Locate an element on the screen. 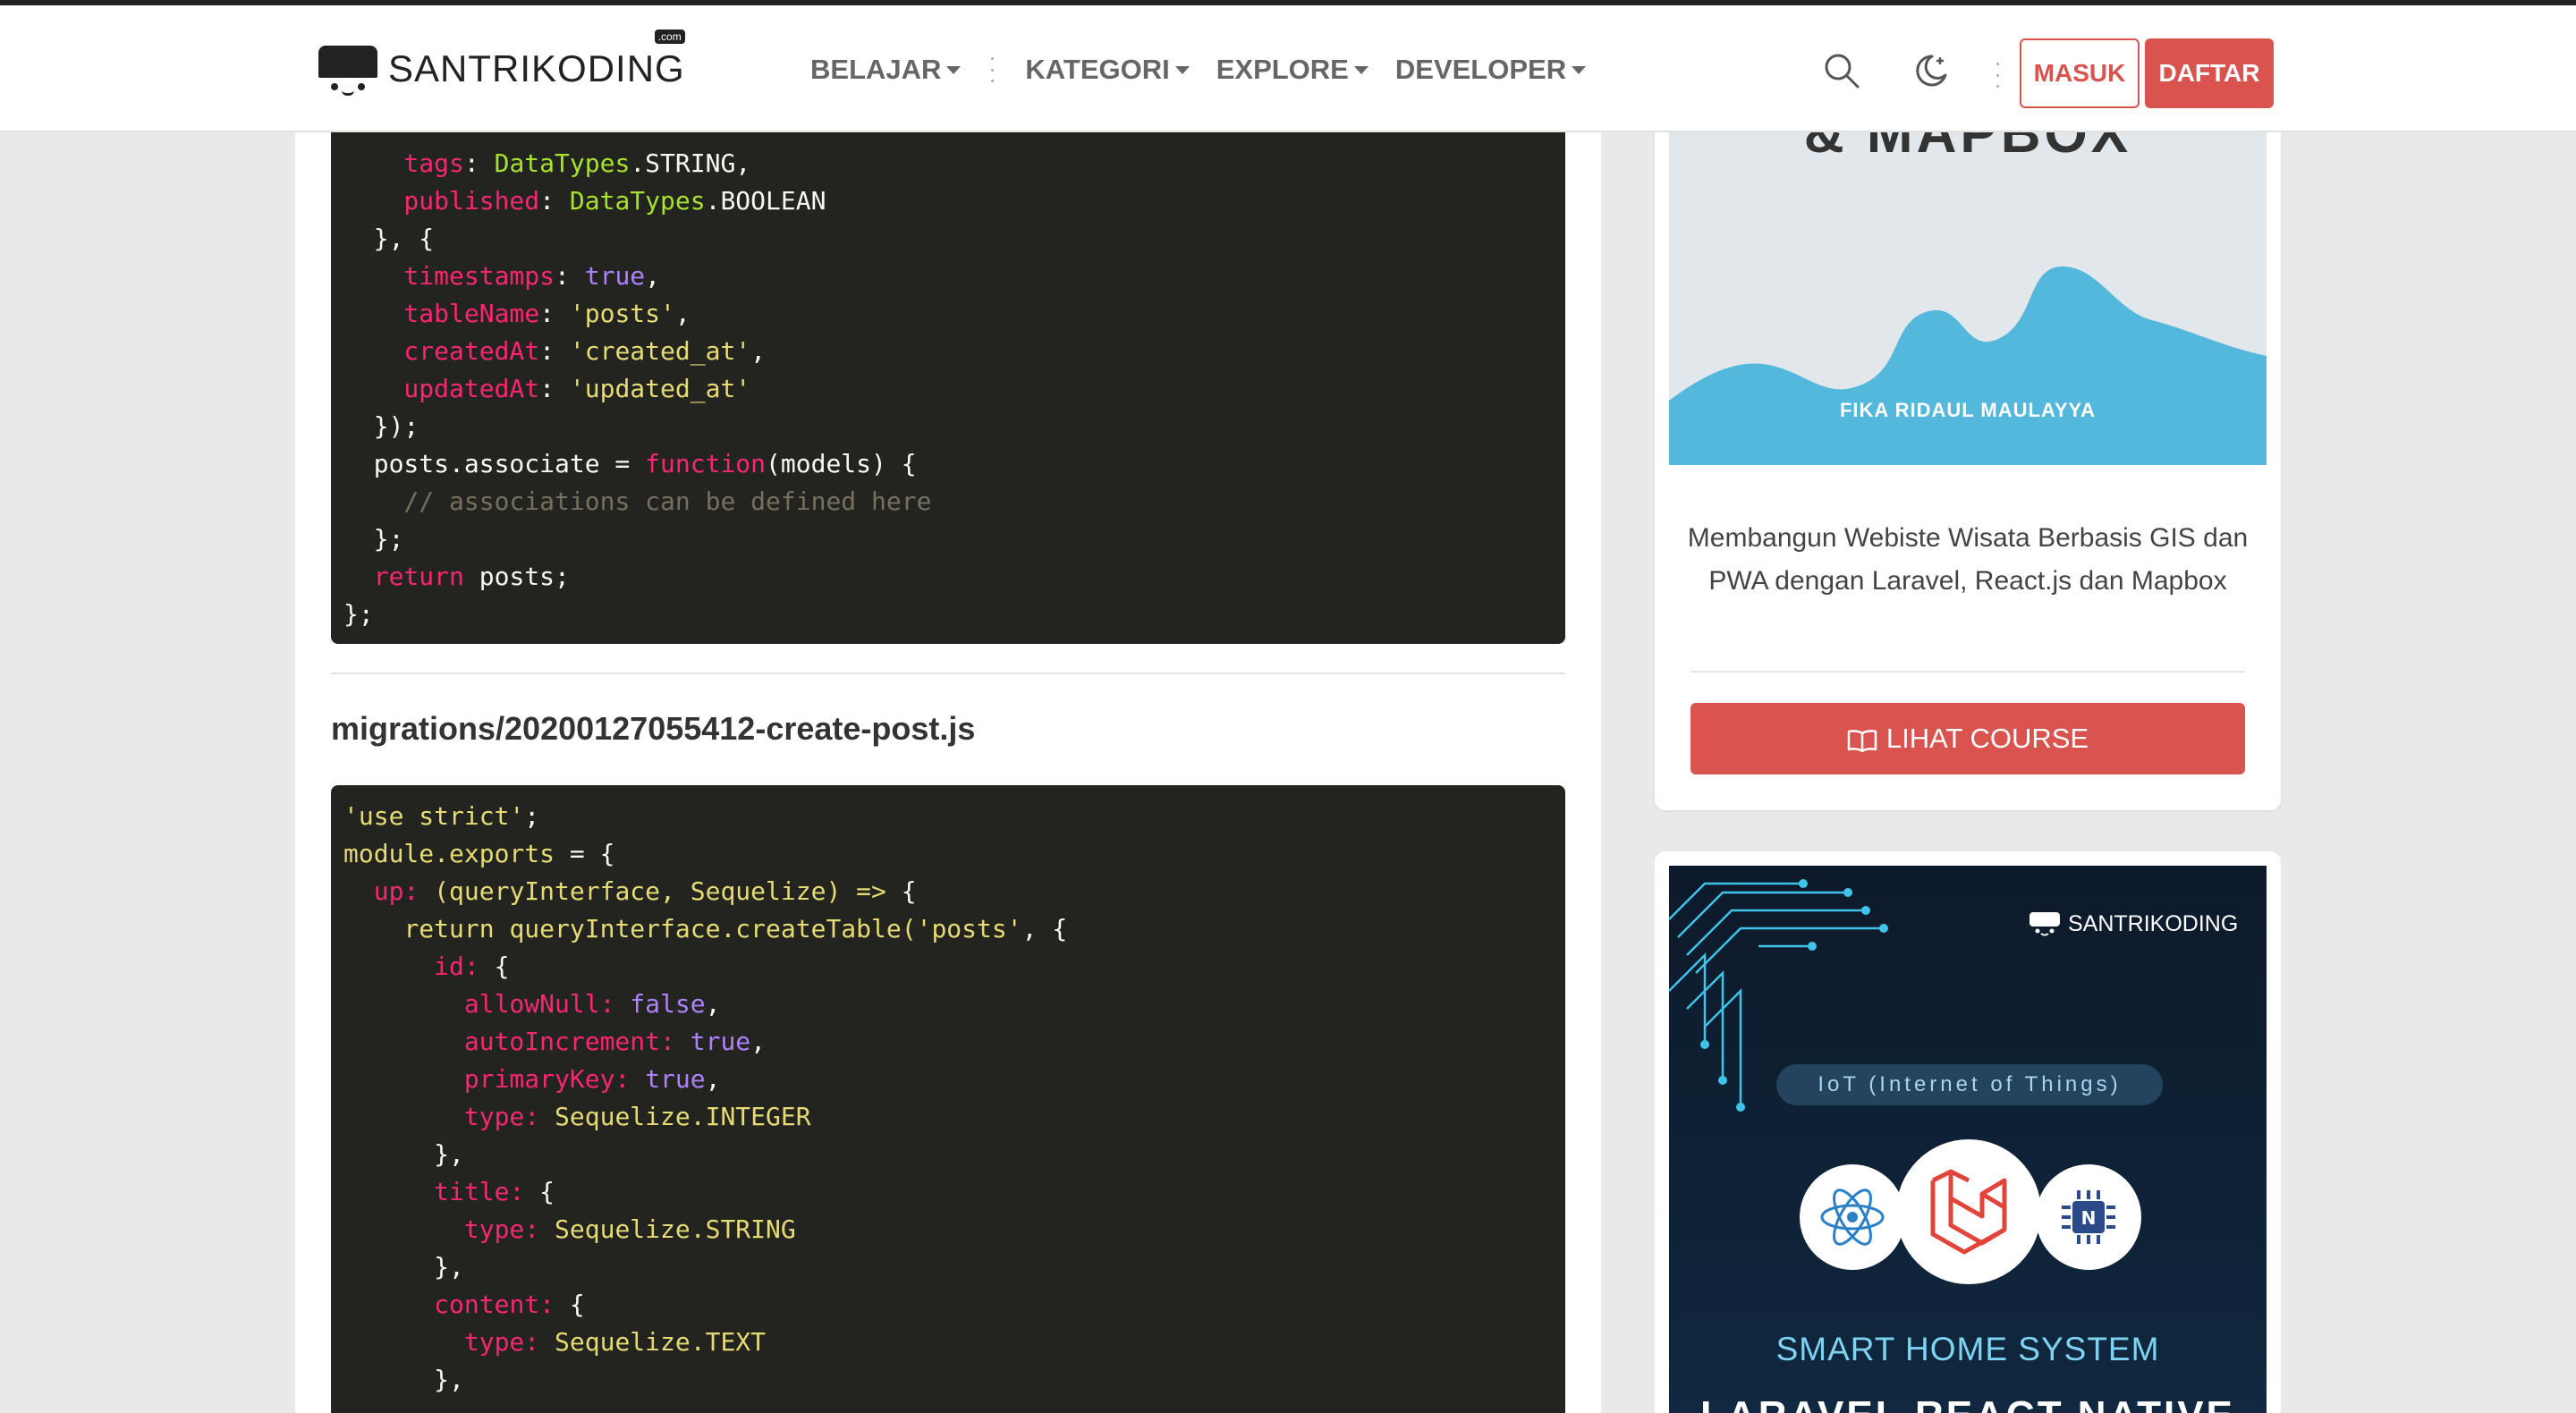 The height and width of the screenshot is (1413, 2576). banner-headline: SMART HOME SYSTEM is located at coordinates (1967, 1349).